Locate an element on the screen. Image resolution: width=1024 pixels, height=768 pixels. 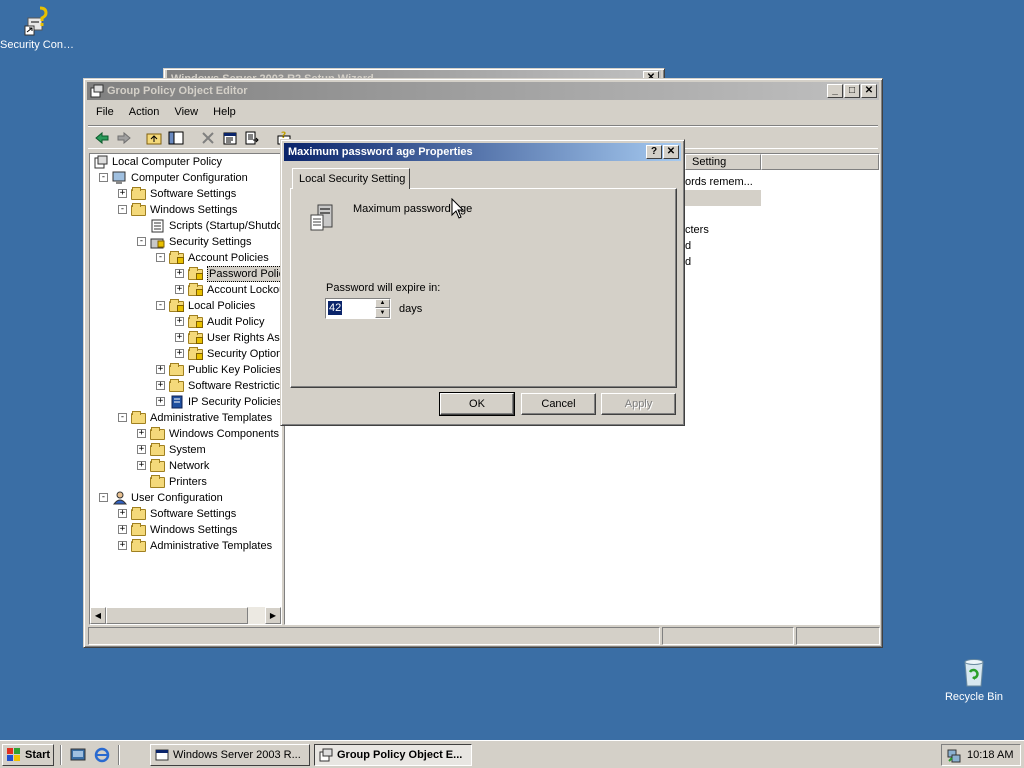
tree-horizontal-scrollbar: ◀ ▶ is located at coordinates (185, 615).